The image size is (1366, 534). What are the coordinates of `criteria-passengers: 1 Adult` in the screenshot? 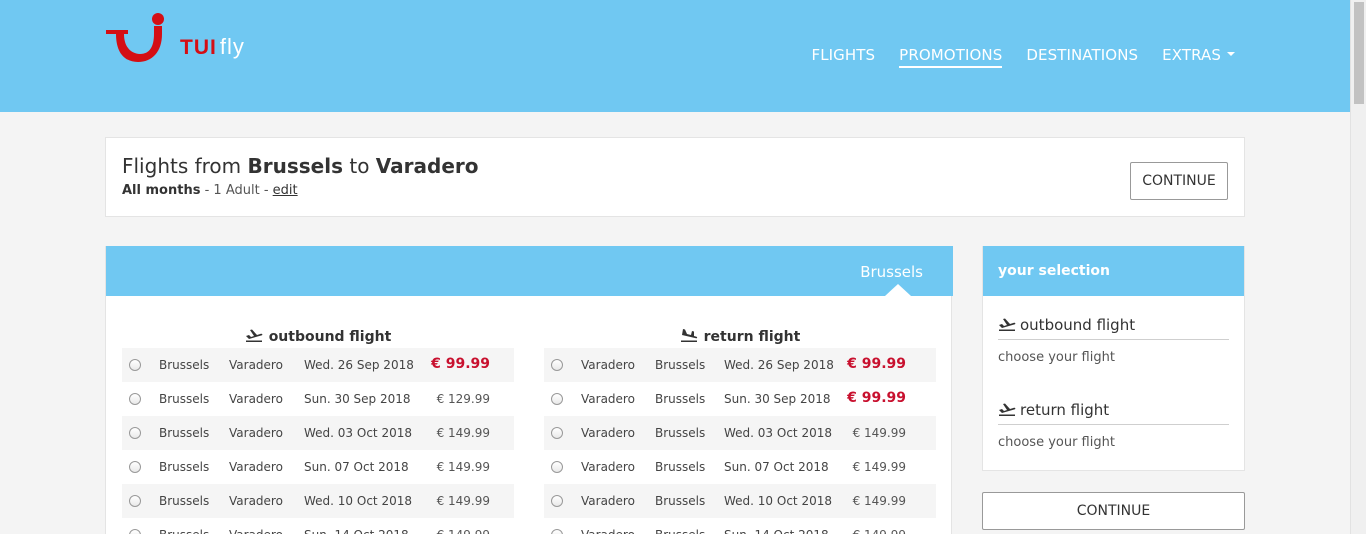 It's located at (236, 190).